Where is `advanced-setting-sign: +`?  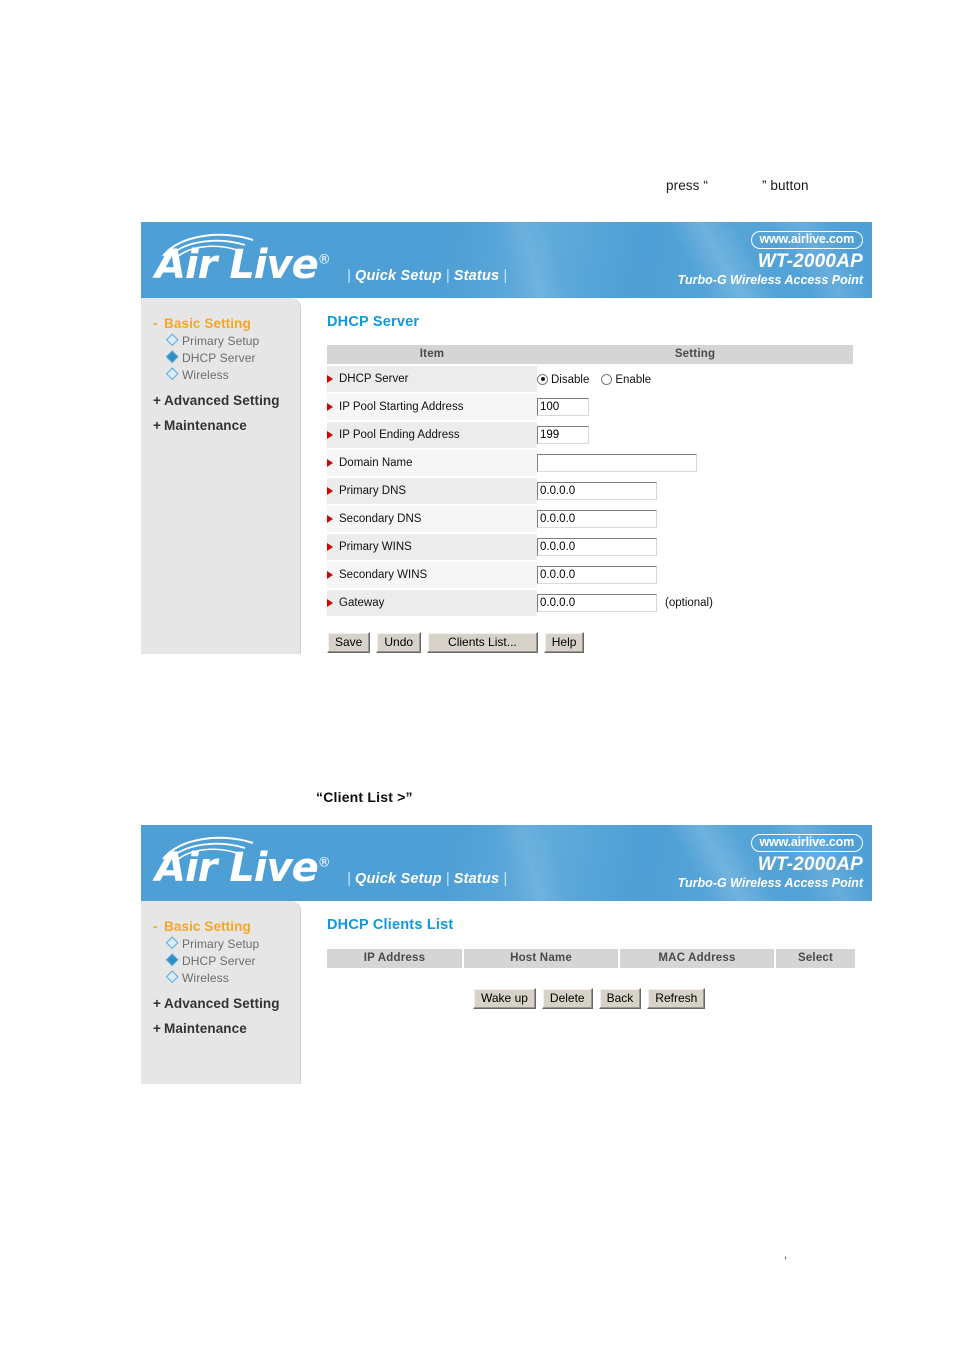 advanced-setting-sign: + is located at coordinates (157, 1003).